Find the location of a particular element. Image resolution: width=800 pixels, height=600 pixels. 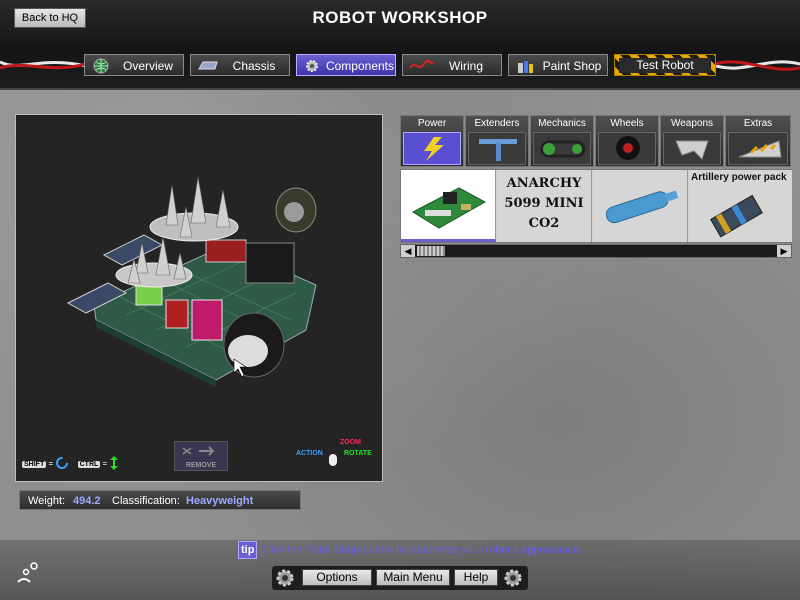

circuit-board-icon is located at coordinates (449, 208).